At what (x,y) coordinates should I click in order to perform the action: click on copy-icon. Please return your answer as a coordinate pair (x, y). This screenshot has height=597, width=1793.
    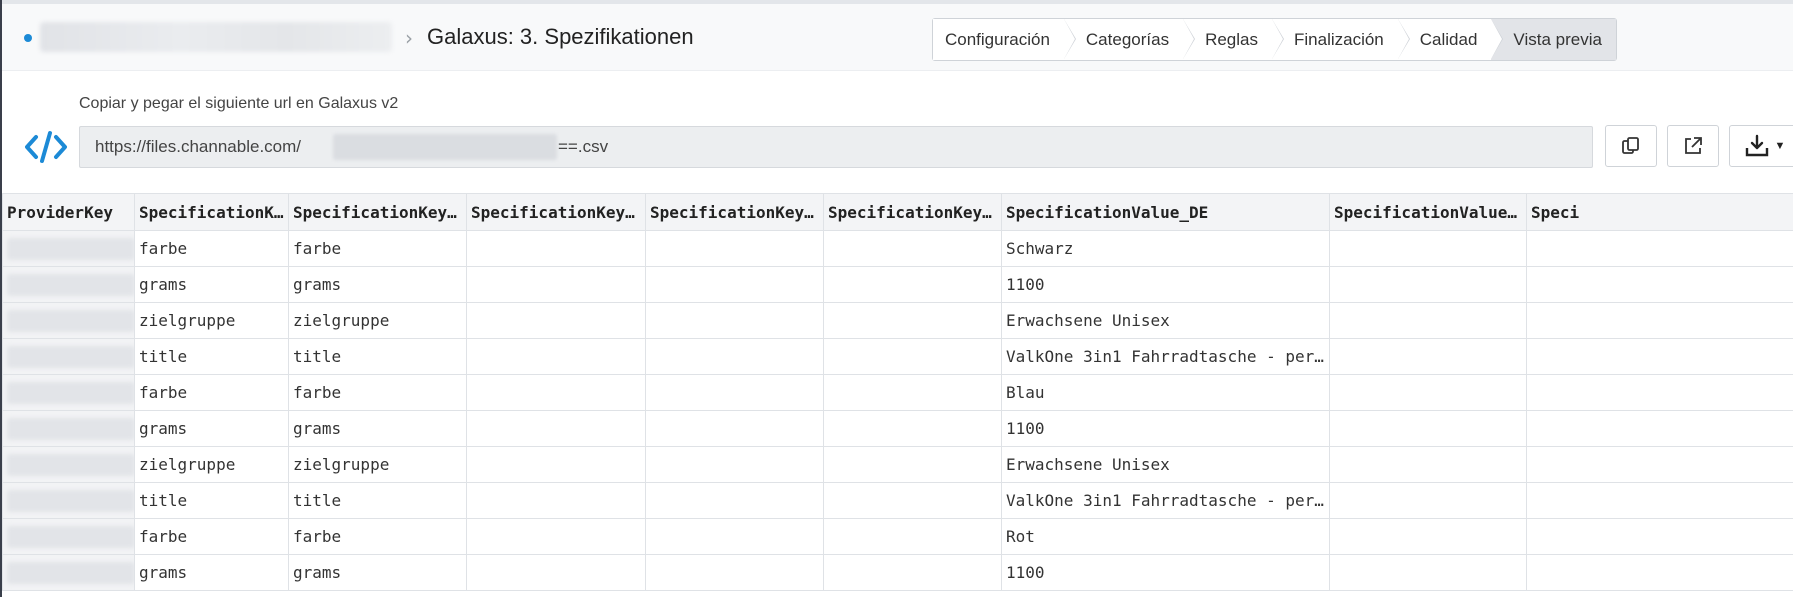
    Looking at the image, I should click on (1630, 145).